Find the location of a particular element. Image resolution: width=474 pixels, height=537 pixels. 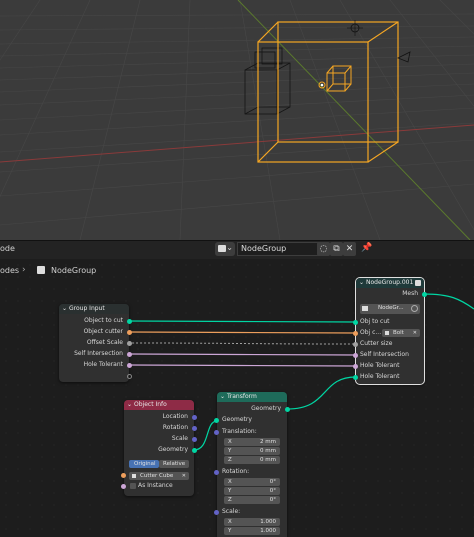

pin-icon: 📌 is located at coordinates (366, 248).